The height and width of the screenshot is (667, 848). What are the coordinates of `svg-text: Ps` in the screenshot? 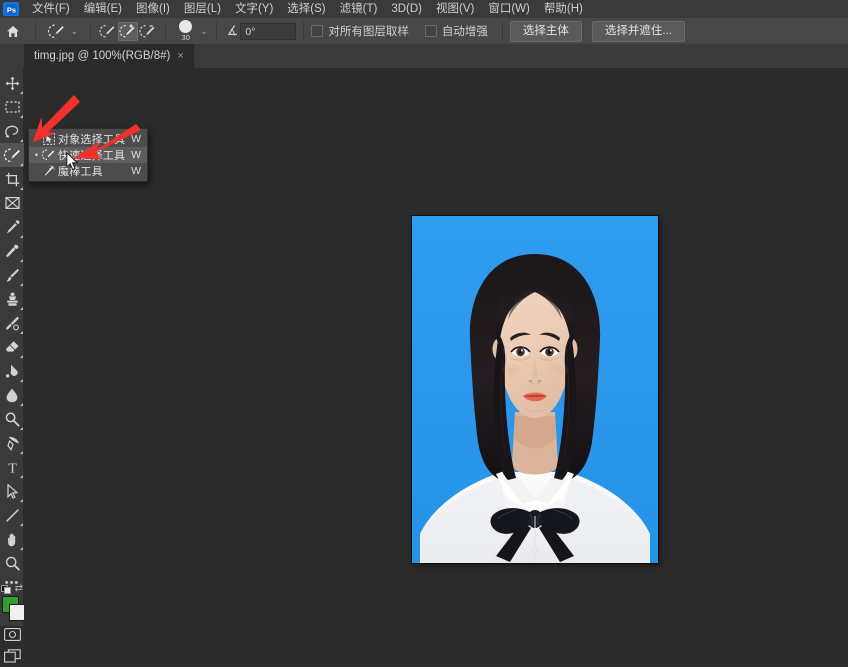 It's located at (10, 9).